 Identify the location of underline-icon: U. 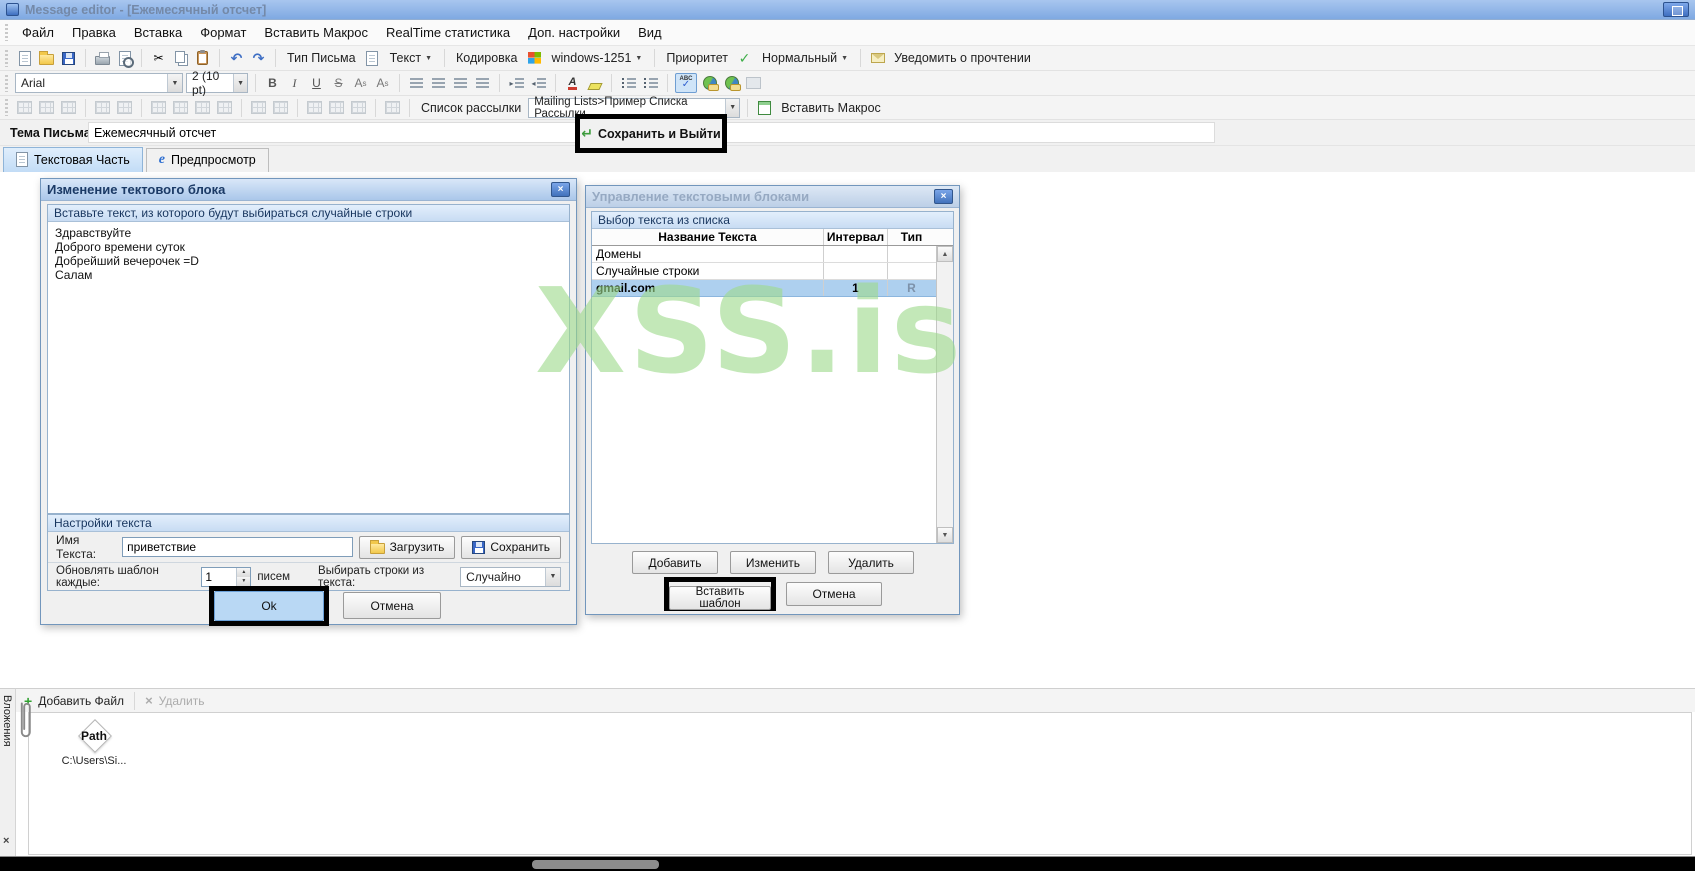
(316, 83).